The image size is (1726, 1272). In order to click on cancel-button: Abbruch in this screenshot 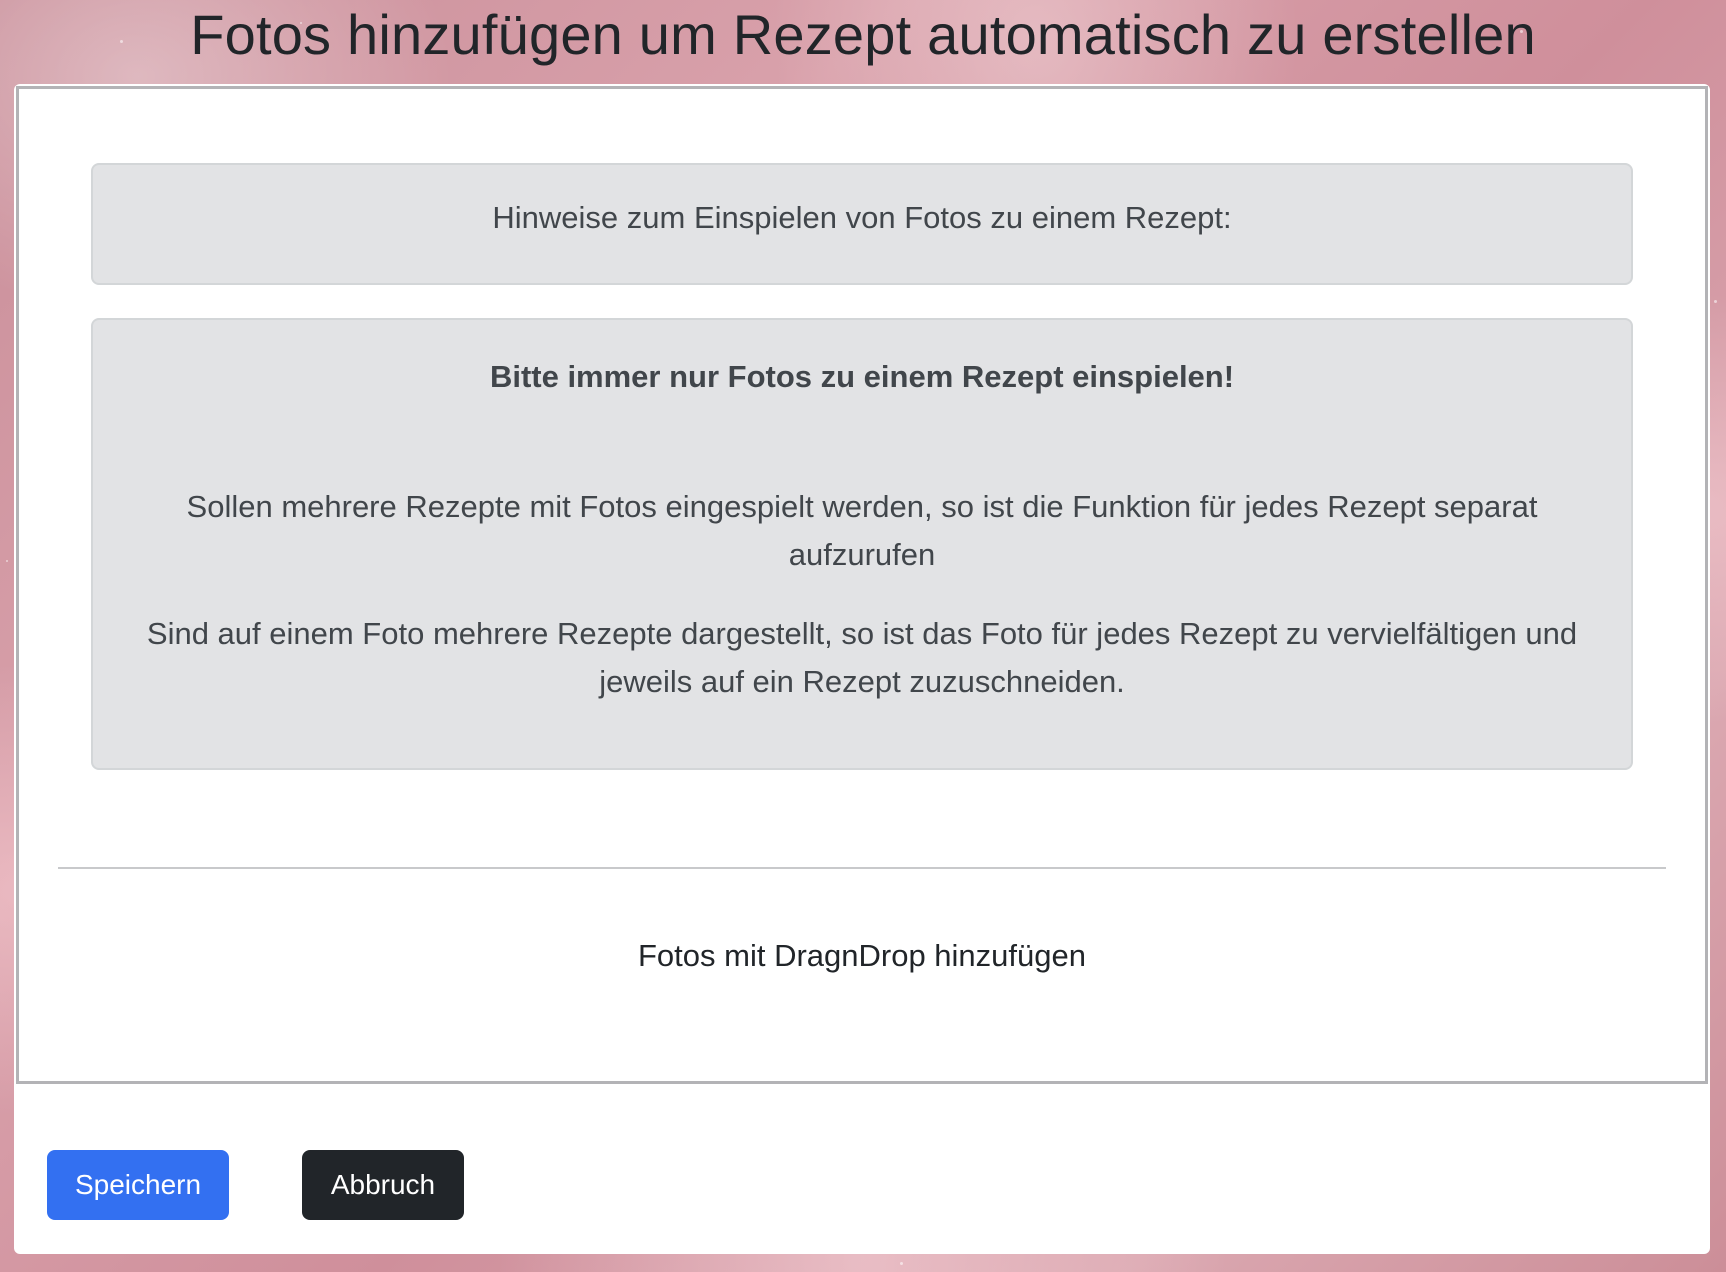, I will do `click(383, 1185)`.